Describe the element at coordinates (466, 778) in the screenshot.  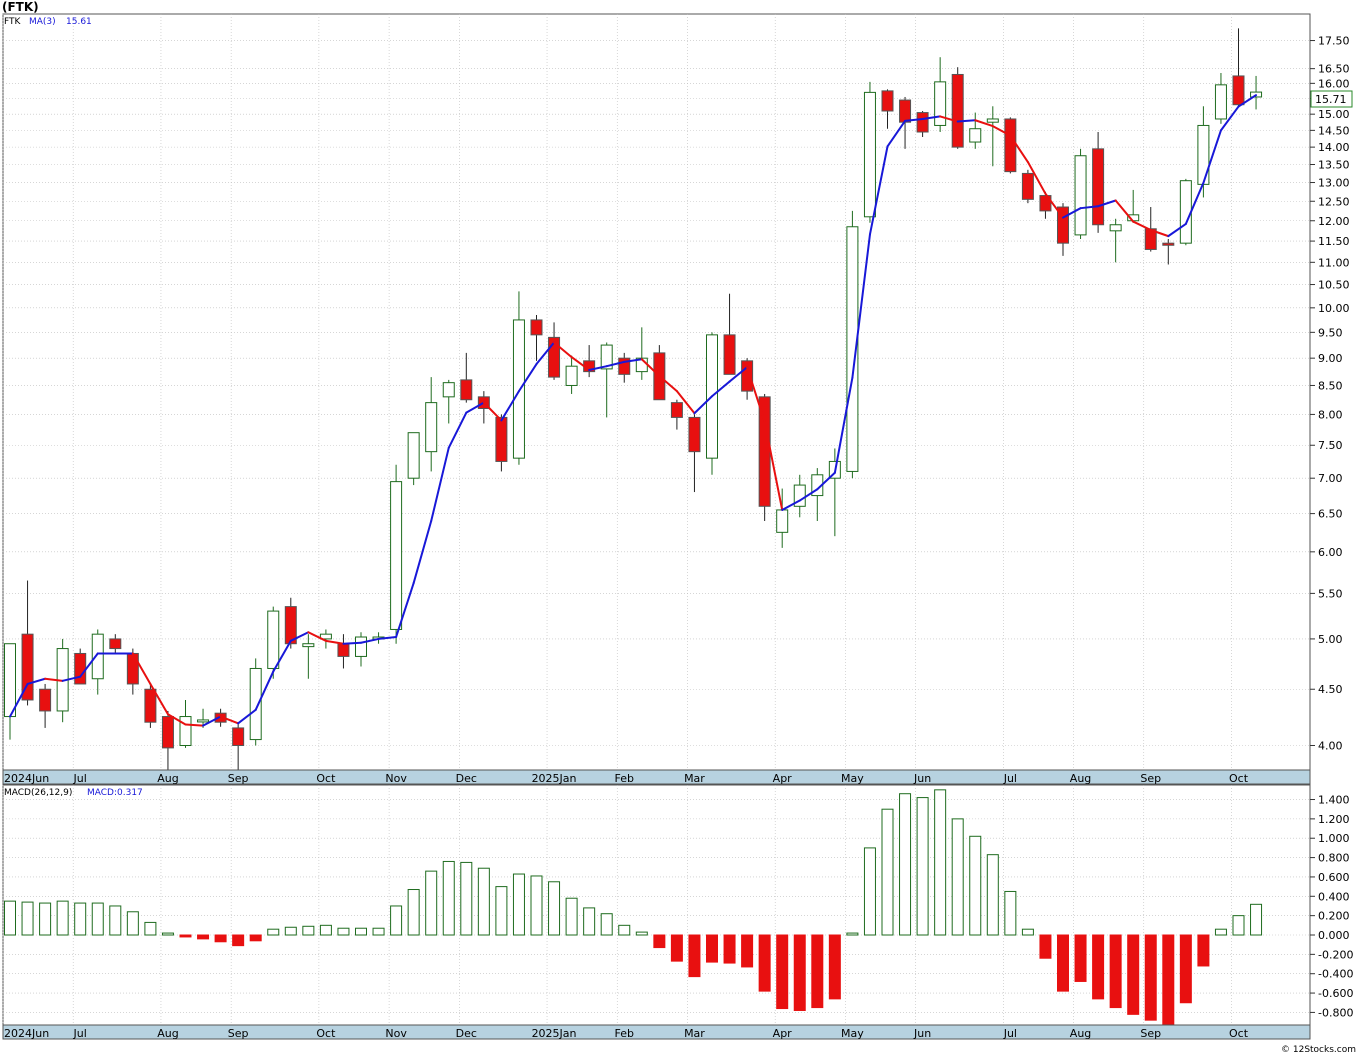
I see `price-x-tick-label: Dec` at that location.